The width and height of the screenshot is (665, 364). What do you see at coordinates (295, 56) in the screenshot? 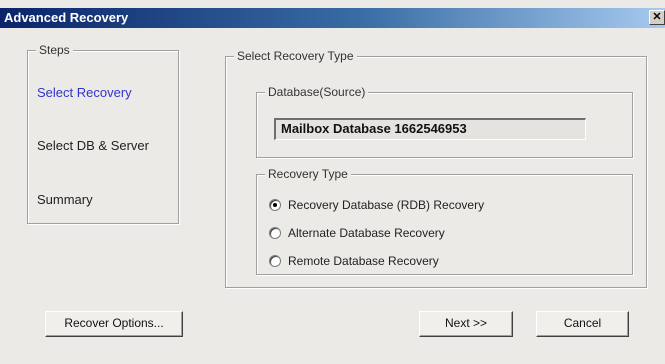
I see `select-recovery-type-legend: Select Recovery Type` at bounding box center [295, 56].